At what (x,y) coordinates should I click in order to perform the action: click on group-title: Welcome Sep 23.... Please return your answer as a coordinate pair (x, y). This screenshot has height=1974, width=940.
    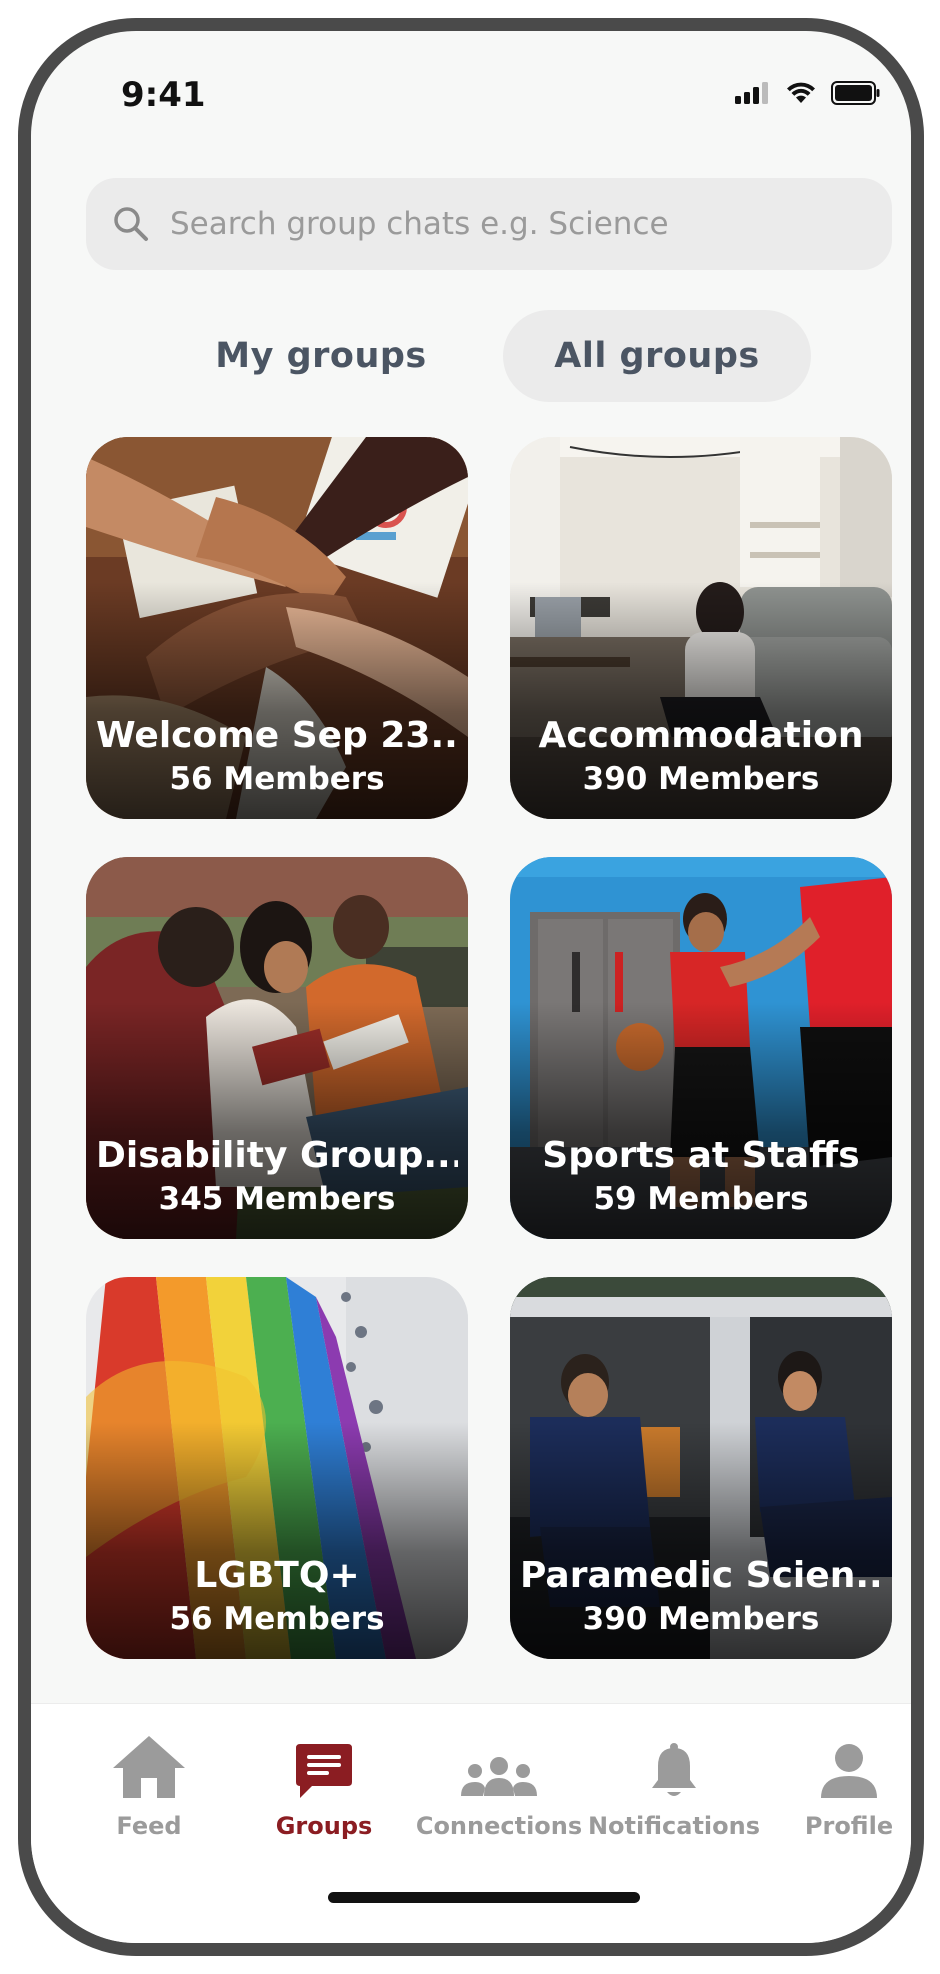
    Looking at the image, I should click on (277, 735).